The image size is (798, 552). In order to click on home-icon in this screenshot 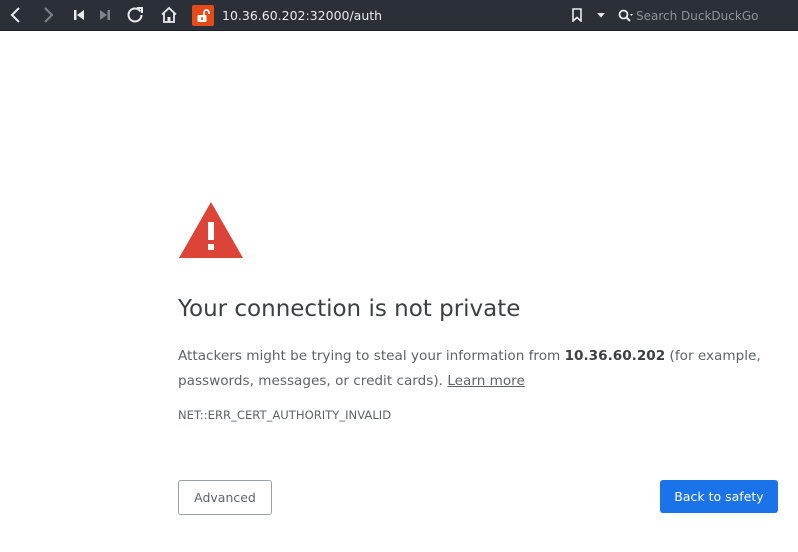, I will do `click(169, 15)`.